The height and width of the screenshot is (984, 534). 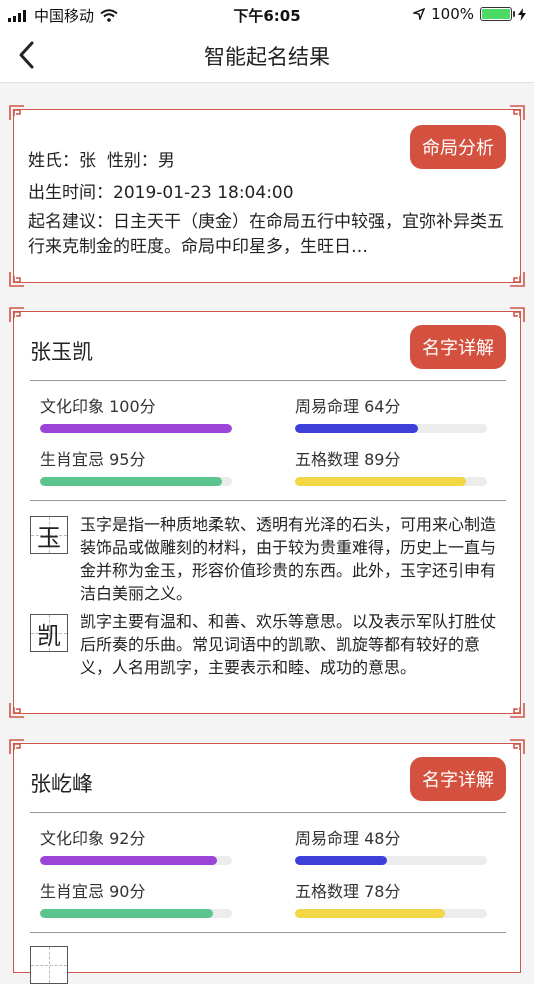 I want to click on birth-label: 出生时间：, so click(x=70, y=193).